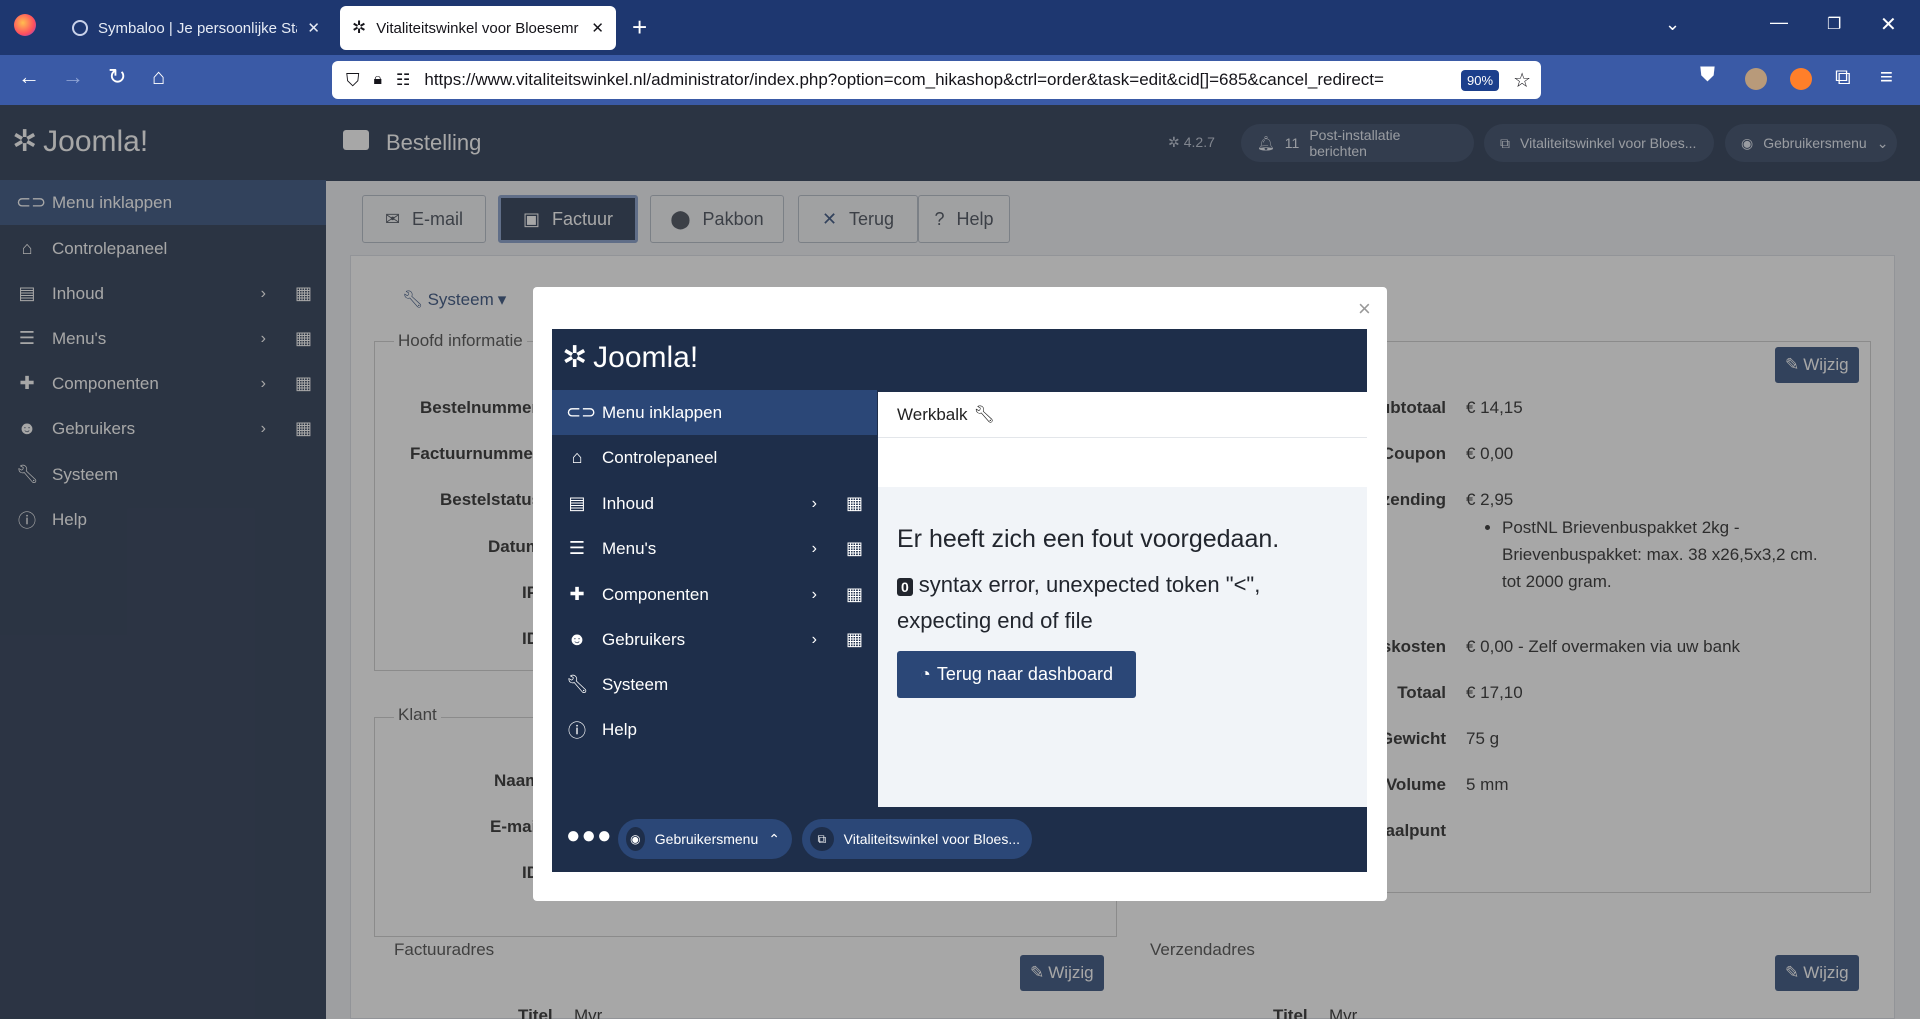 The width and height of the screenshot is (1920, 1019). What do you see at coordinates (714, 503) in the screenshot?
I see `modal-sidebar-item-inhoud: ▤ Inhoud › ▦` at bounding box center [714, 503].